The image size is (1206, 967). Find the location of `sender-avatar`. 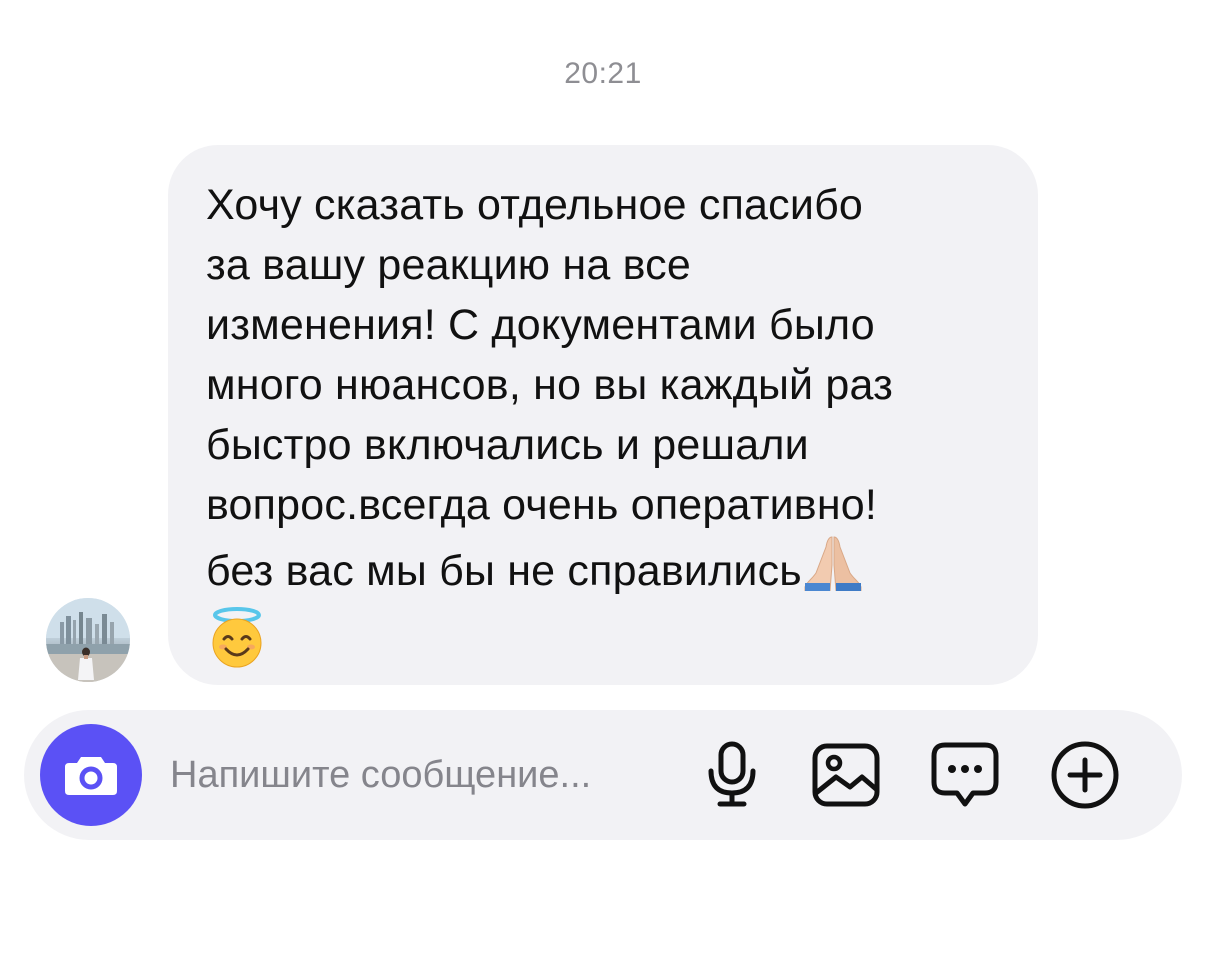

sender-avatar is located at coordinates (88, 640).